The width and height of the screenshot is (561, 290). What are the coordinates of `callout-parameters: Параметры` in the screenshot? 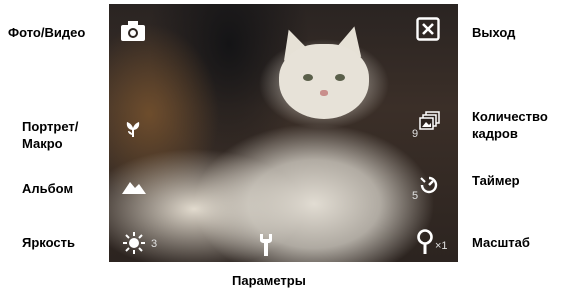 It's located at (269, 280).